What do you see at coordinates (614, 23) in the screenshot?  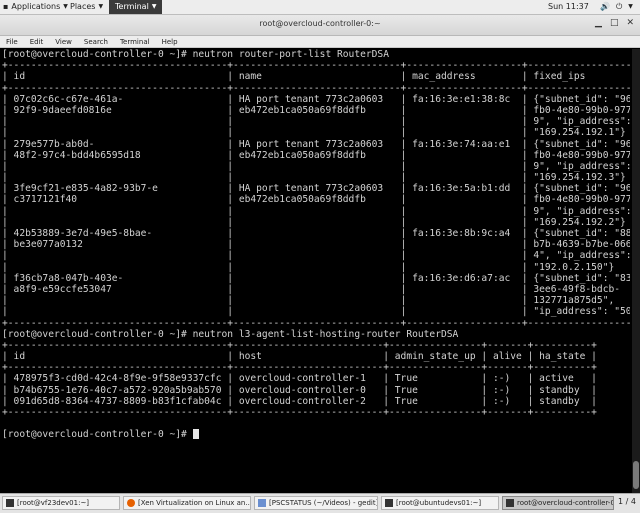 I see `maximize-button: □` at bounding box center [614, 23].